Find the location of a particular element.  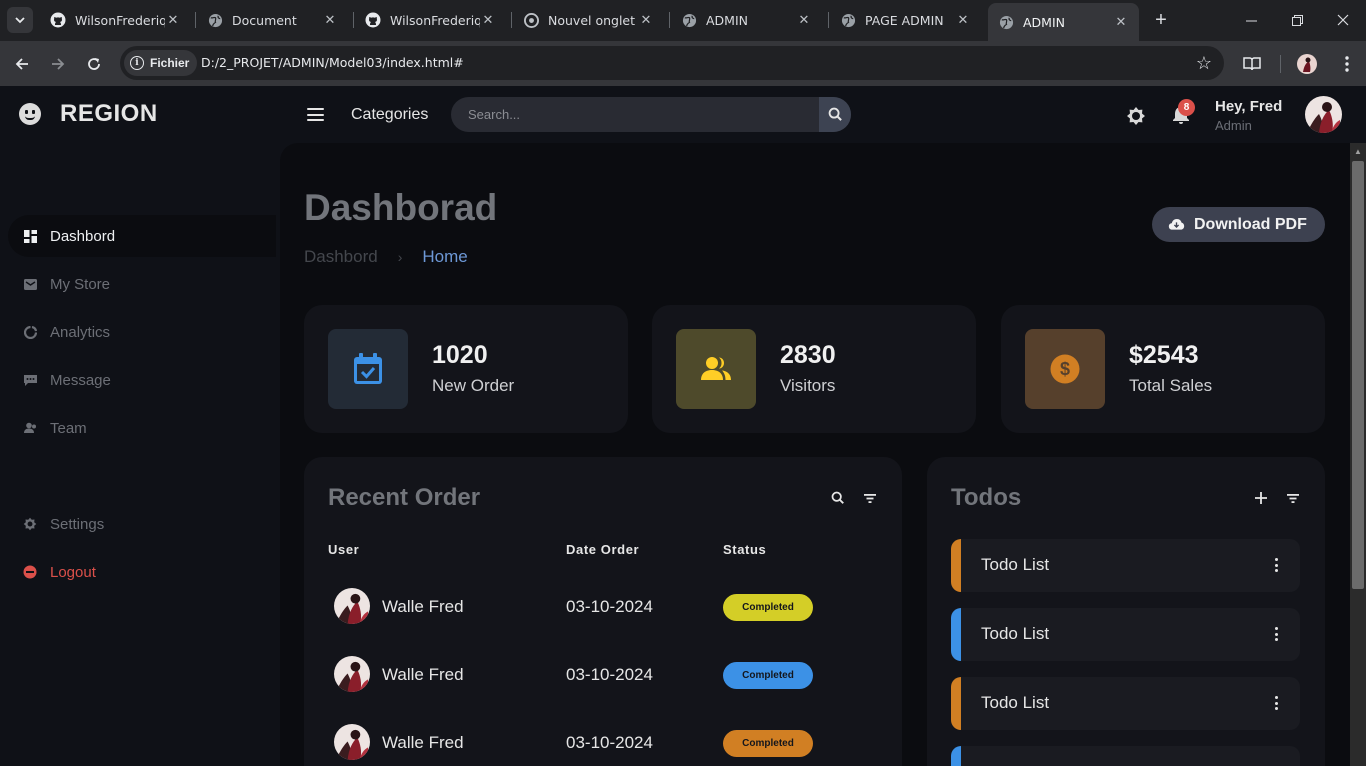

browser-tab: PAGE ADMIN ✕ is located at coordinates (905, 20).